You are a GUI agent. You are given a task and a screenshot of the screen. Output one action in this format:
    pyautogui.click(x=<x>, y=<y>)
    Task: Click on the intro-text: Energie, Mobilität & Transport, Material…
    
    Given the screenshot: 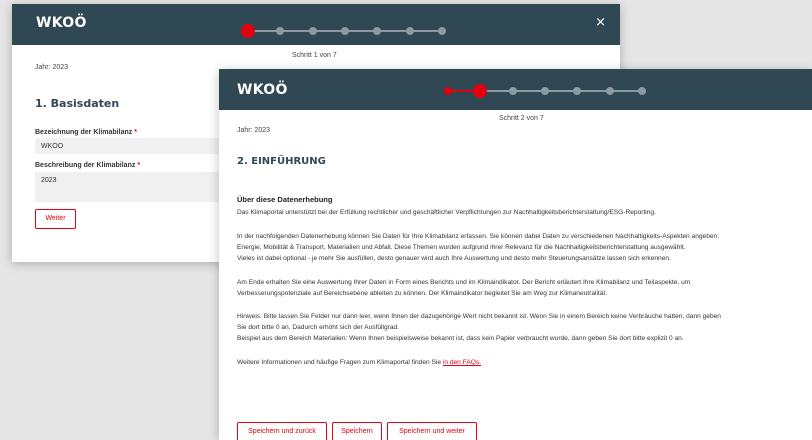 What is the action you would take?
    pyautogui.click(x=461, y=247)
    